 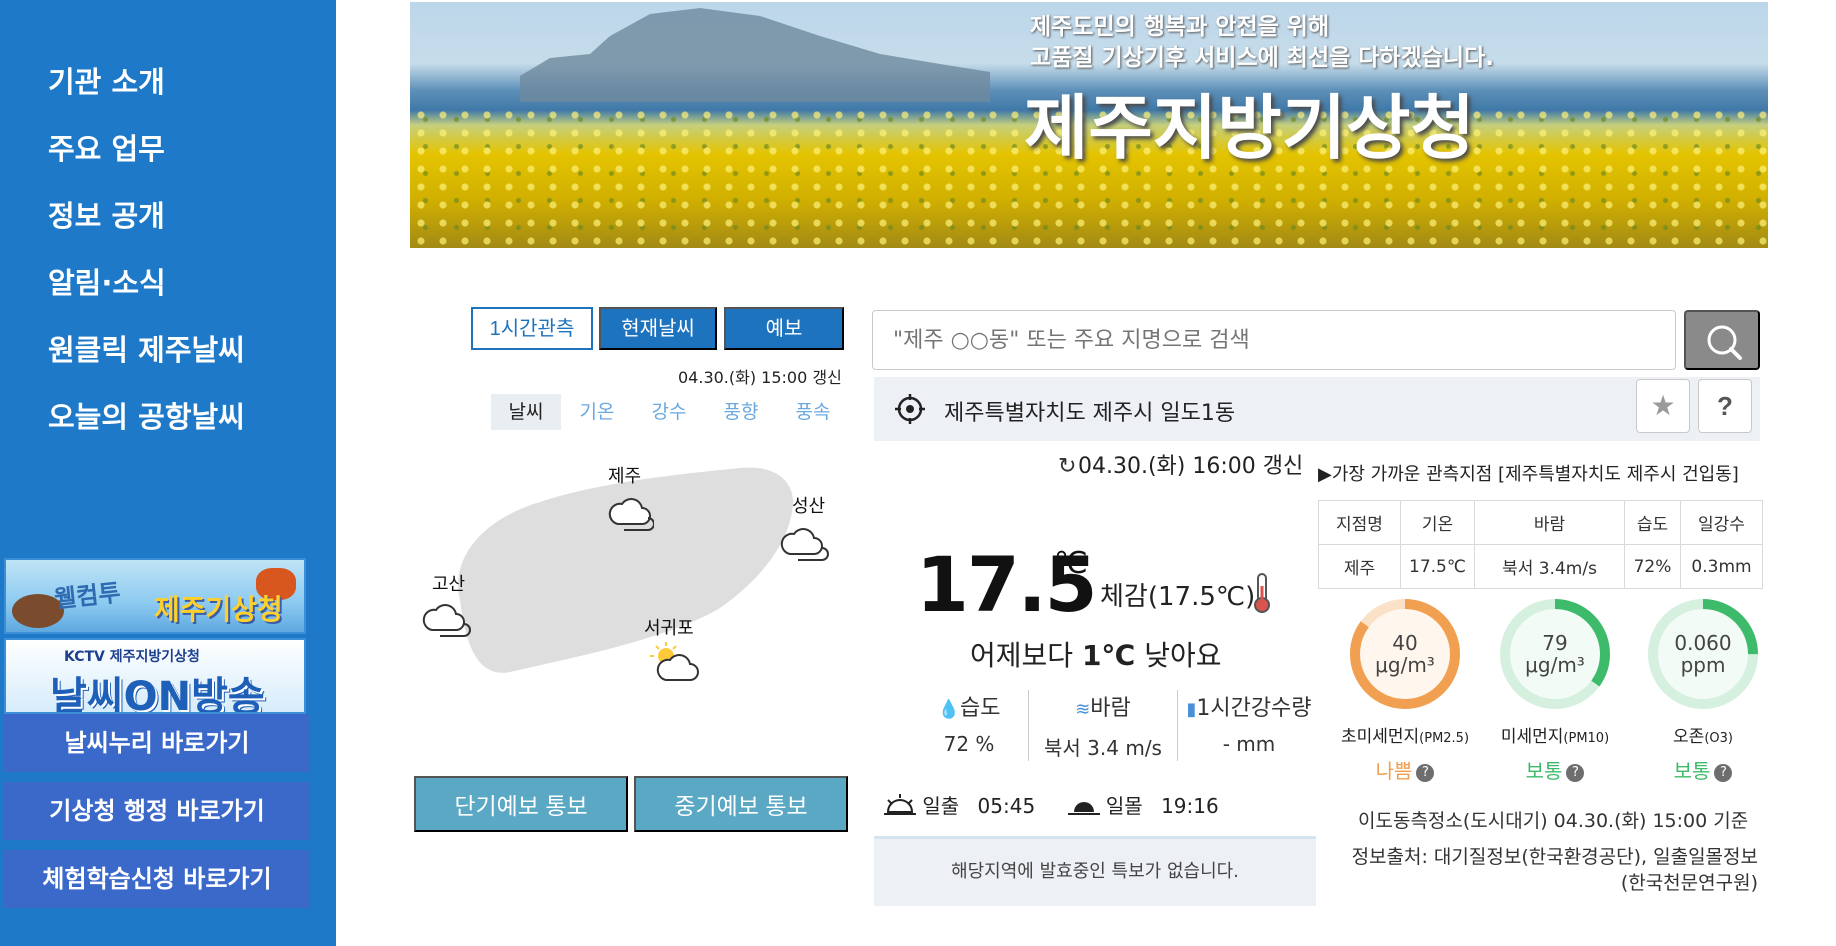 What do you see at coordinates (625, 476) in the screenshot?
I see `map-label-jeju: 제주` at bounding box center [625, 476].